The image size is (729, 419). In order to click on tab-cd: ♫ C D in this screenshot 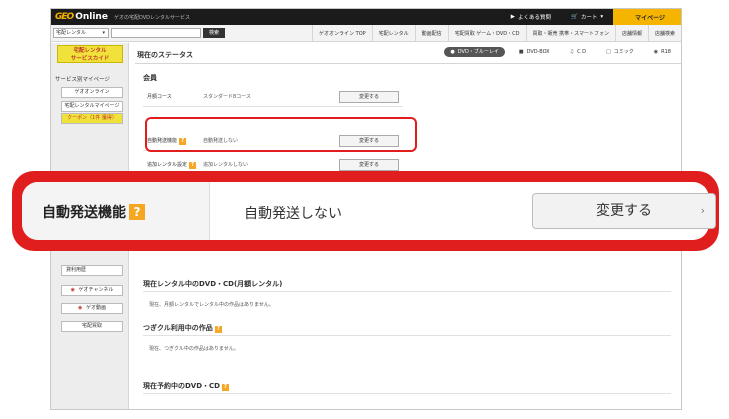, I will do `click(578, 52)`.